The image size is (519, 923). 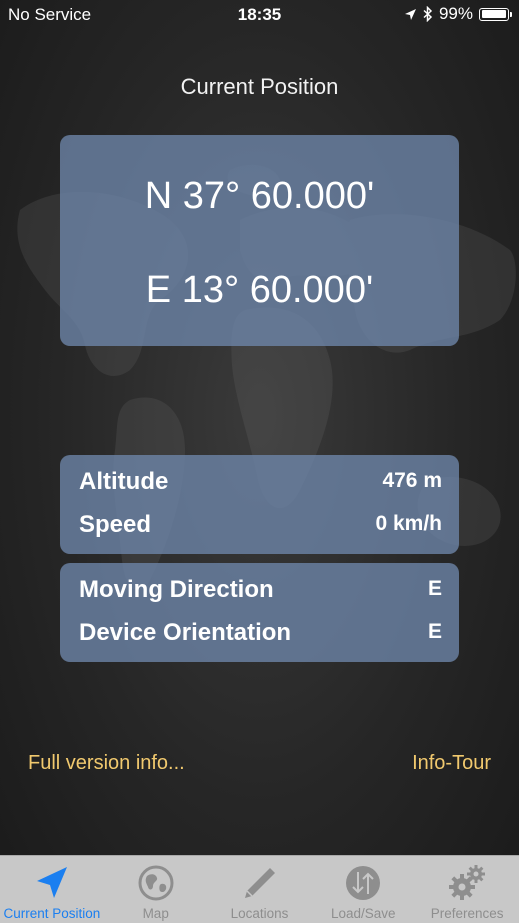 What do you see at coordinates (434, 588) in the screenshot?
I see `moving-direction-value: E` at bounding box center [434, 588].